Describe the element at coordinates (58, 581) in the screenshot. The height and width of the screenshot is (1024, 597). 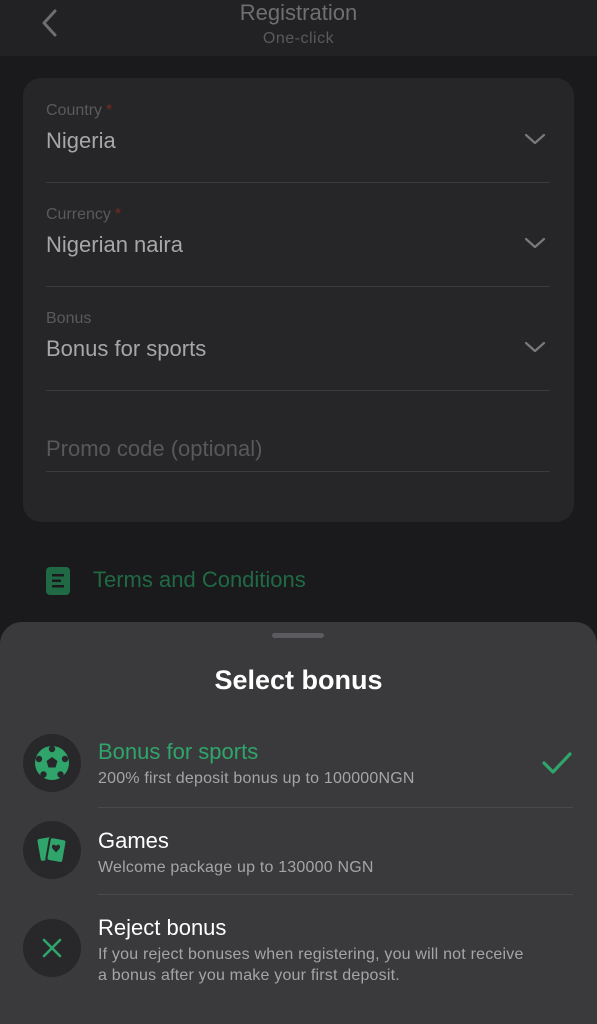
I see `document-icon` at that location.